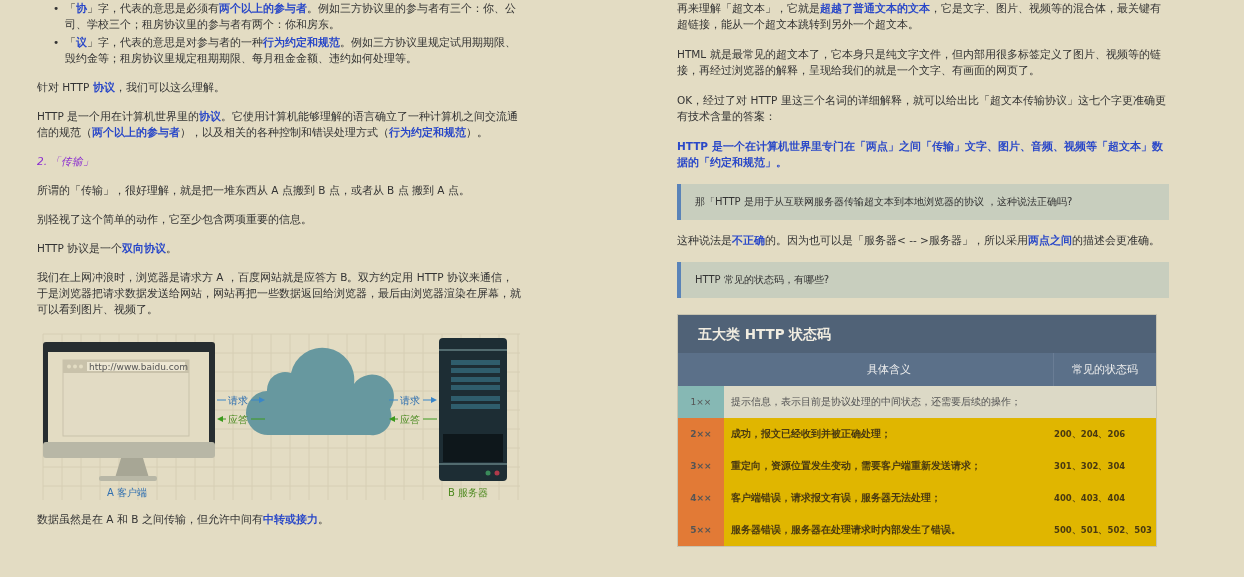  What do you see at coordinates (183, 519) in the screenshot?
I see `paragraph: 数据虽然是在 A 和 B 之间传输，但允许中间有中转或接力。` at bounding box center [183, 519].